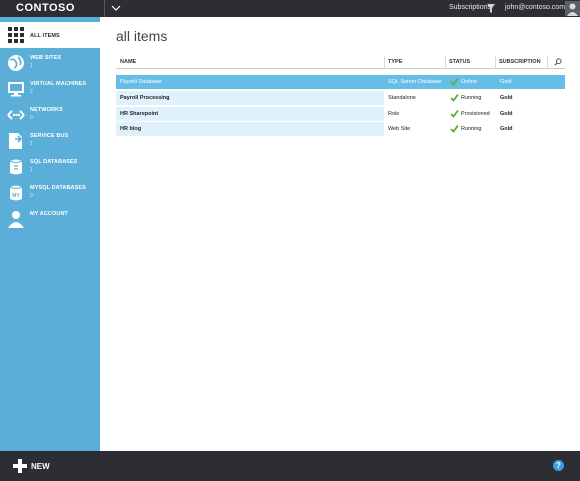  I want to click on user-avatar-icon, so click(572, 9).